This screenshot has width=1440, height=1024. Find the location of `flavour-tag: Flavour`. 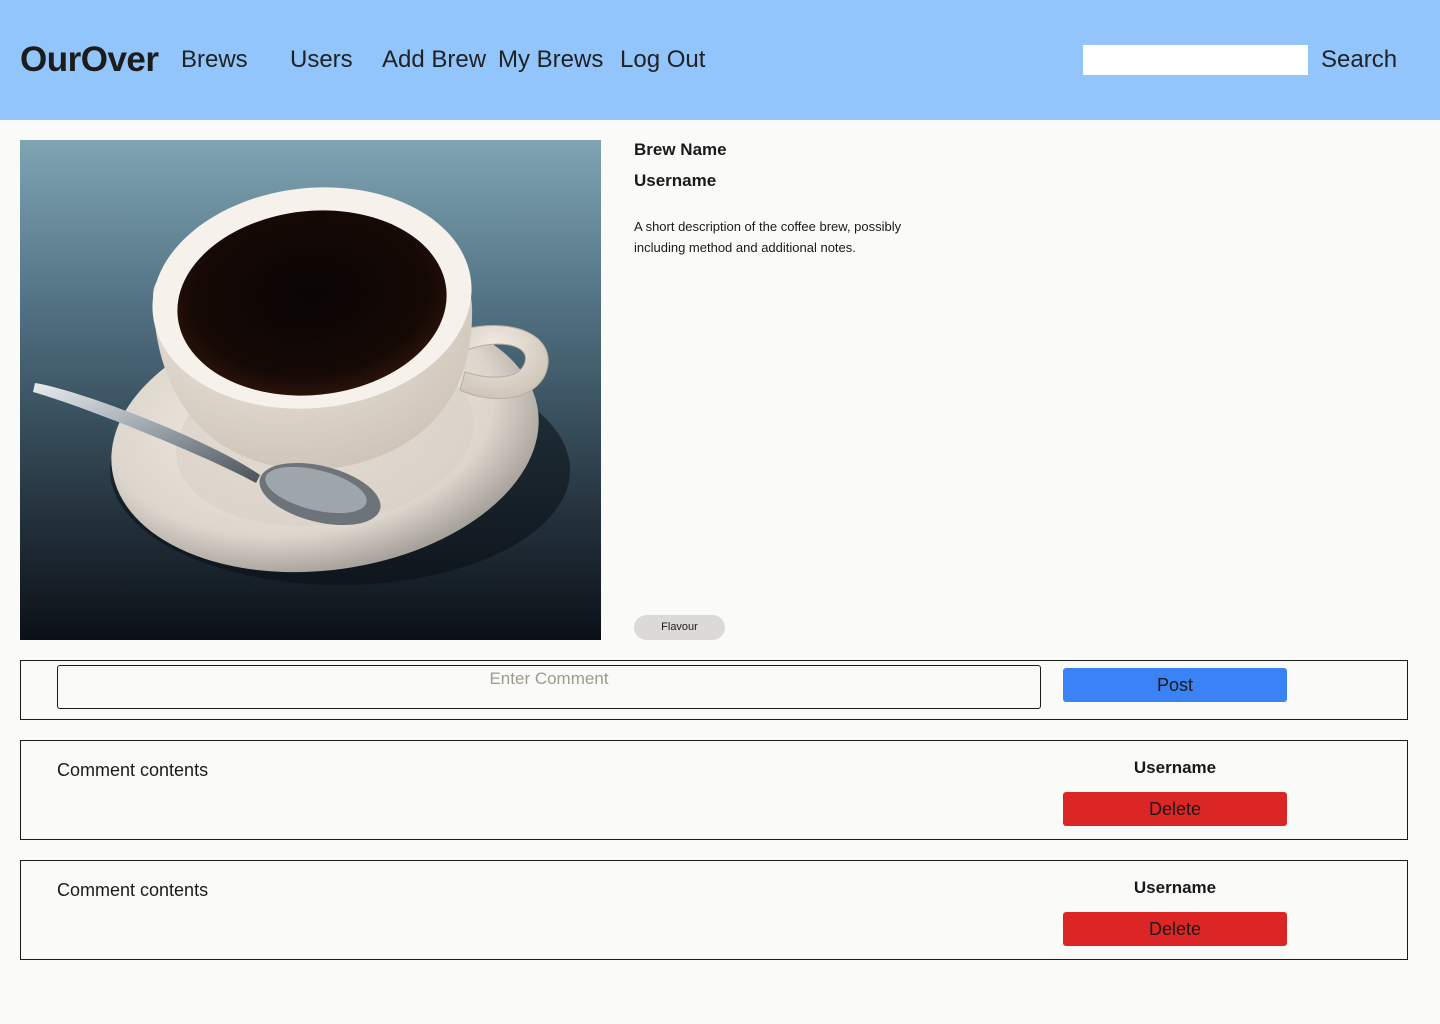

flavour-tag: Flavour is located at coordinates (679, 627).